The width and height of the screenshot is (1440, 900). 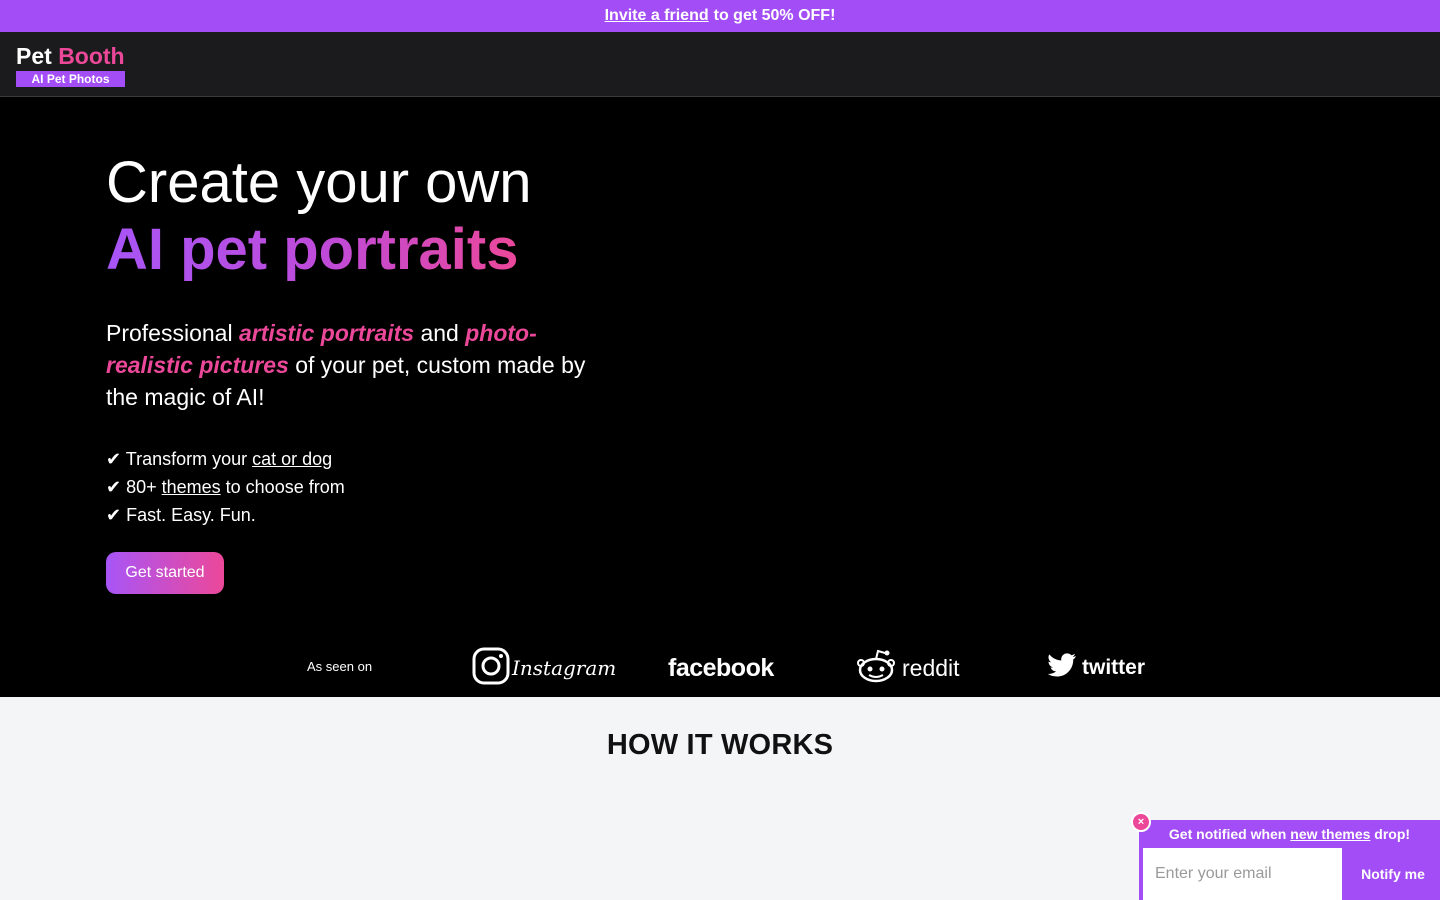 I want to click on email-field, so click(x=1242, y=874).